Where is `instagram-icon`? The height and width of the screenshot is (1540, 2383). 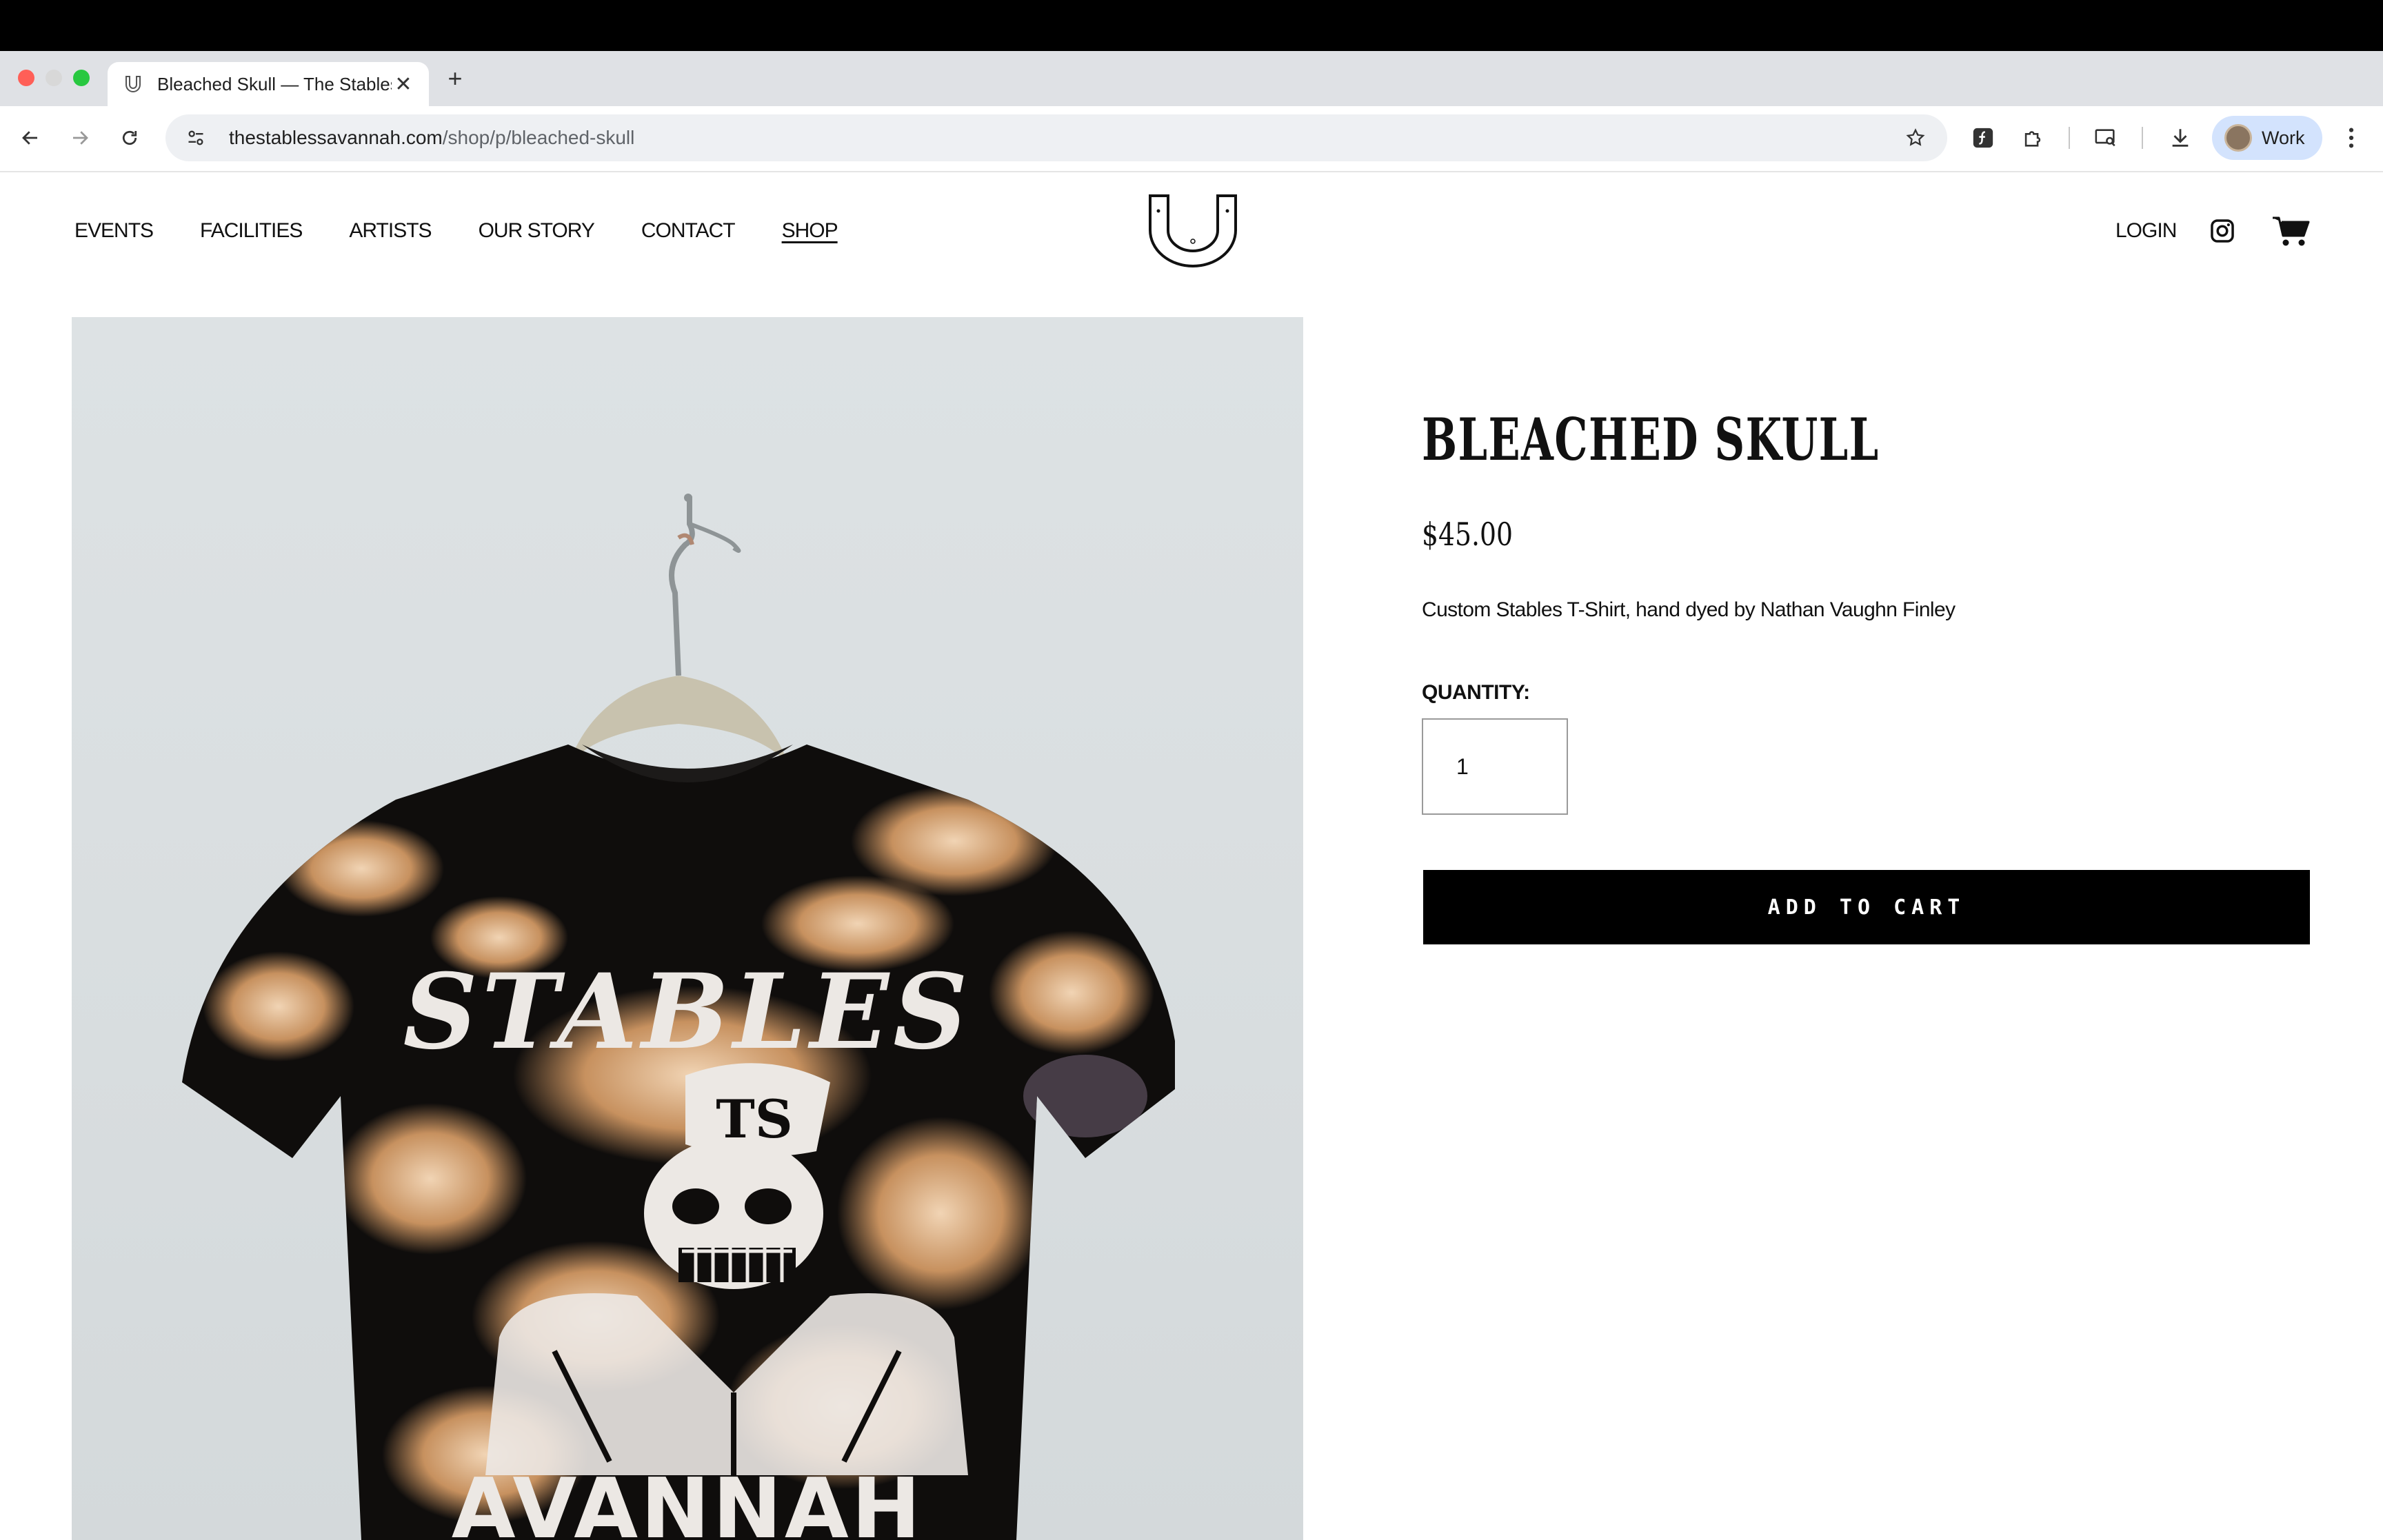 instagram-icon is located at coordinates (2222, 231).